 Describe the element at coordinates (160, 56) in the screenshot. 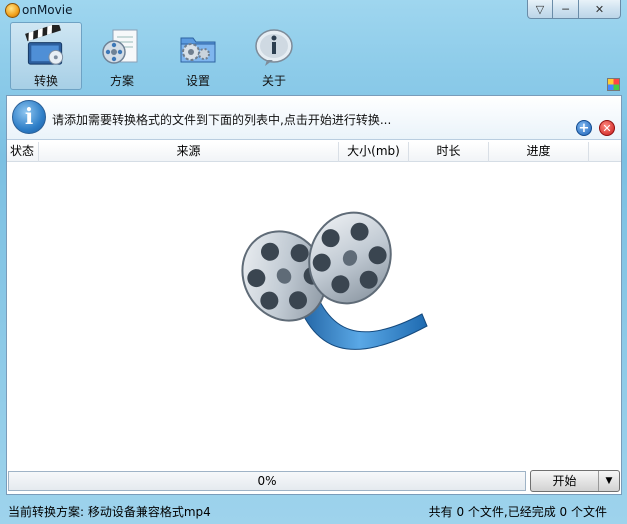

I see `main-toolbar: 转换 方案 设置 关于` at that location.